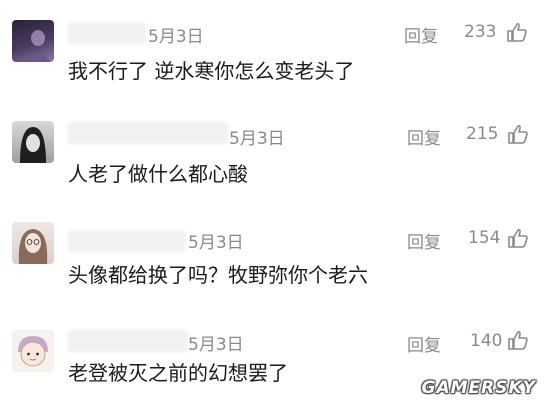 The width and height of the screenshot is (550, 404). Describe the element at coordinates (478, 388) in the screenshot. I see `watermark-logo: GAMERSKY` at that location.